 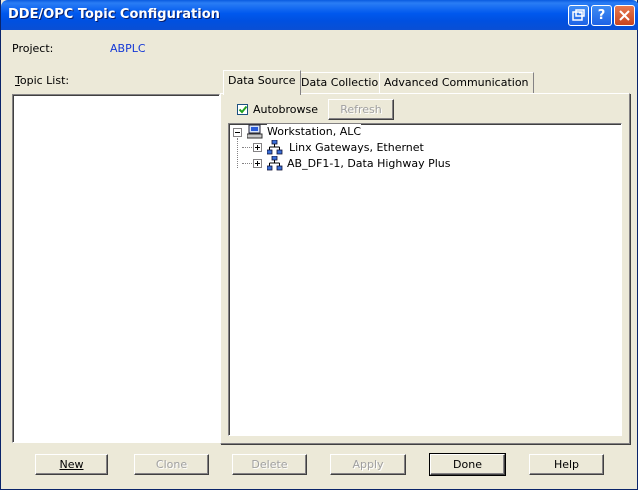 I want to click on close-icon, so click(x=624, y=15).